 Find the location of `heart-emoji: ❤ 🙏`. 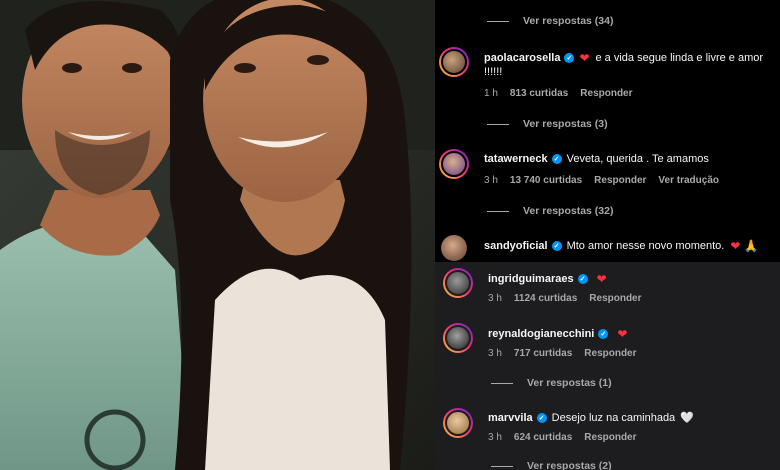

heart-emoji: ❤ 🙏 is located at coordinates (744, 246).